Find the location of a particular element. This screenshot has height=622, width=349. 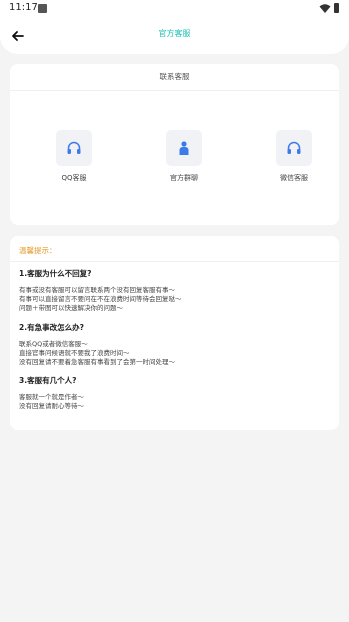

qq-support-label: QQ客服 is located at coordinates (74, 178).